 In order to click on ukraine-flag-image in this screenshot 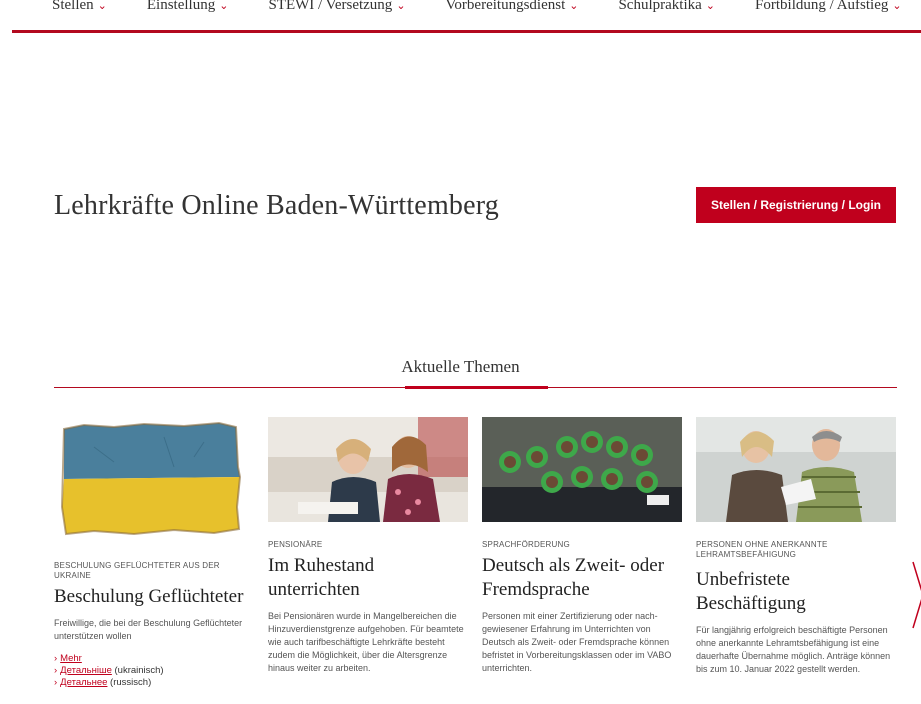, I will do `click(154, 487)`.